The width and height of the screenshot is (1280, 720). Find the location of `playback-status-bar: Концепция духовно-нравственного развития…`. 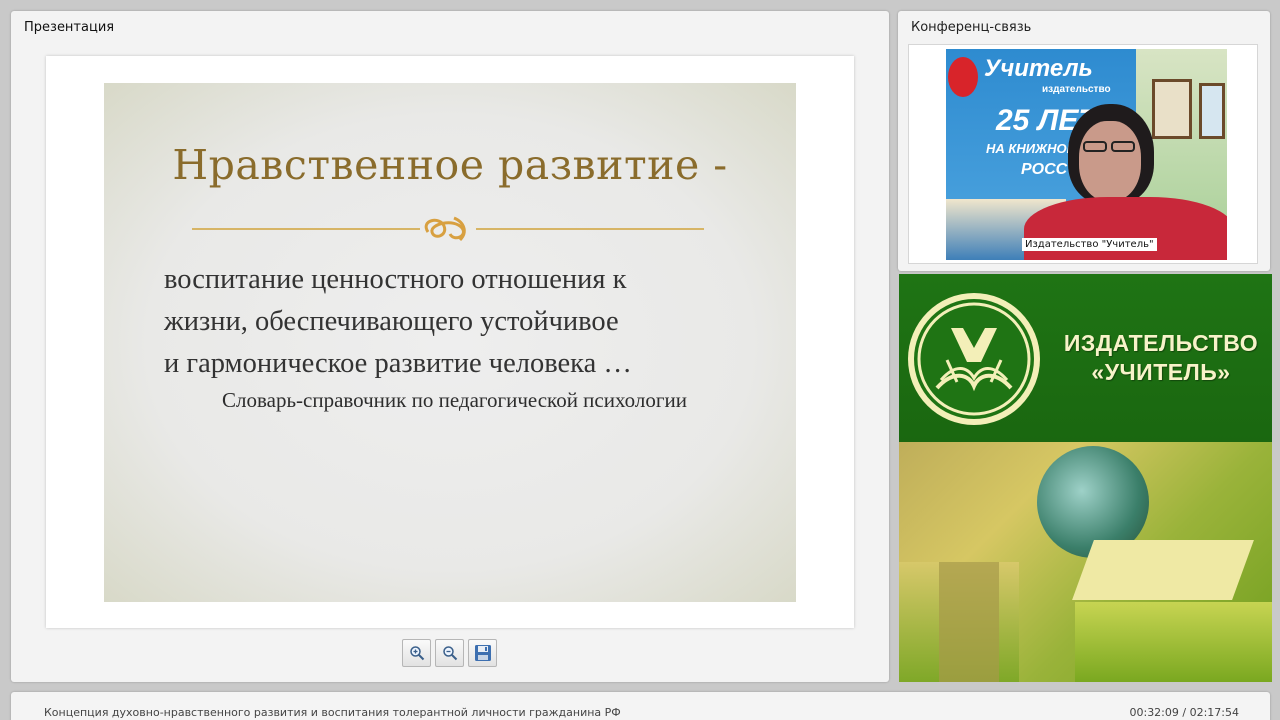

playback-status-bar: Концепция духовно-нравственного развития… is located at coordinates (640, 706).